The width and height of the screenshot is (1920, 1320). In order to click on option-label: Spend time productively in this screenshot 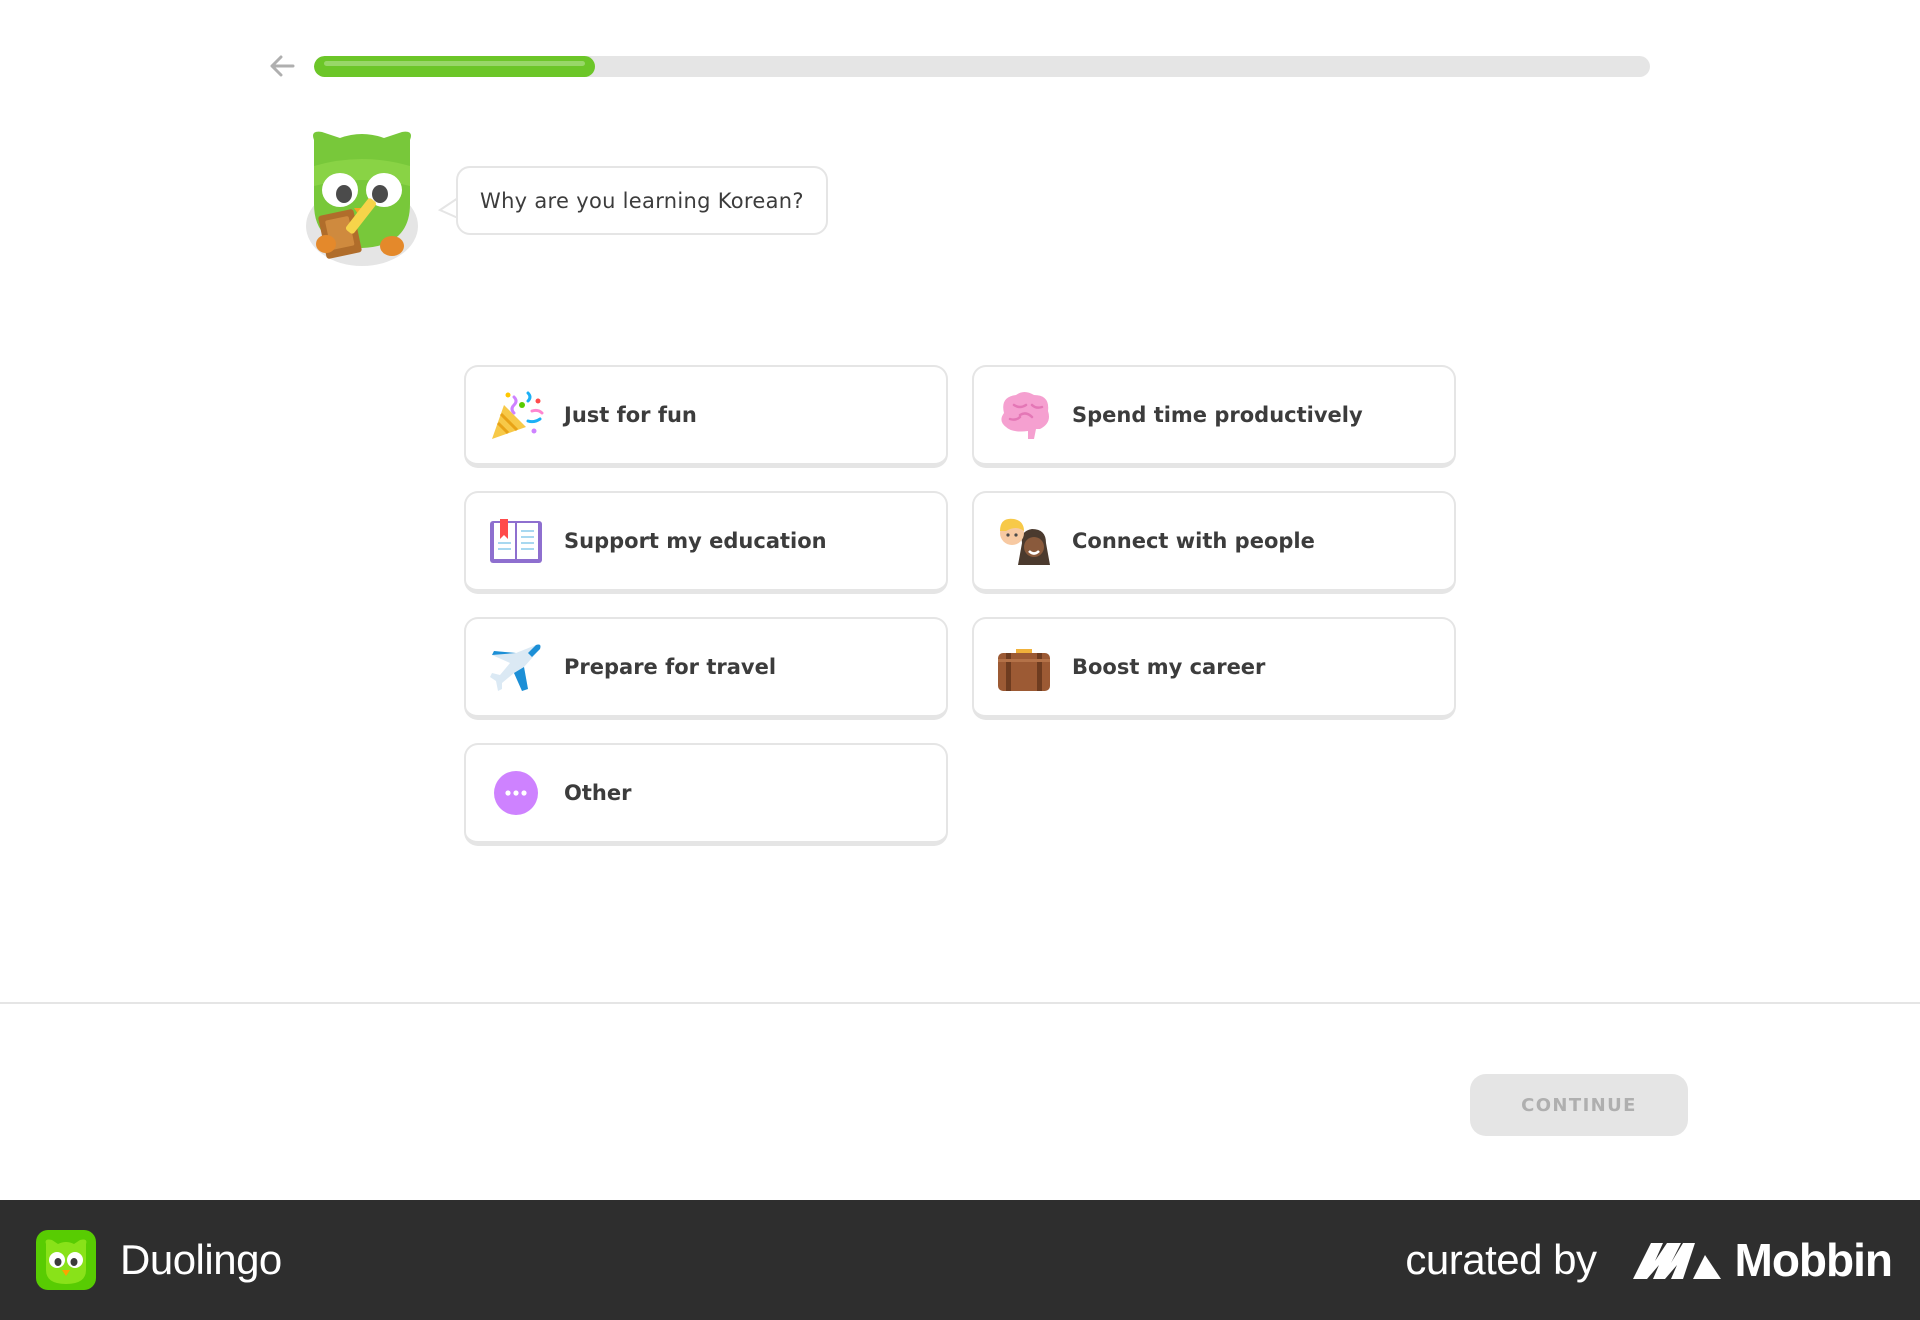, I will do `click(1217, 415)`.